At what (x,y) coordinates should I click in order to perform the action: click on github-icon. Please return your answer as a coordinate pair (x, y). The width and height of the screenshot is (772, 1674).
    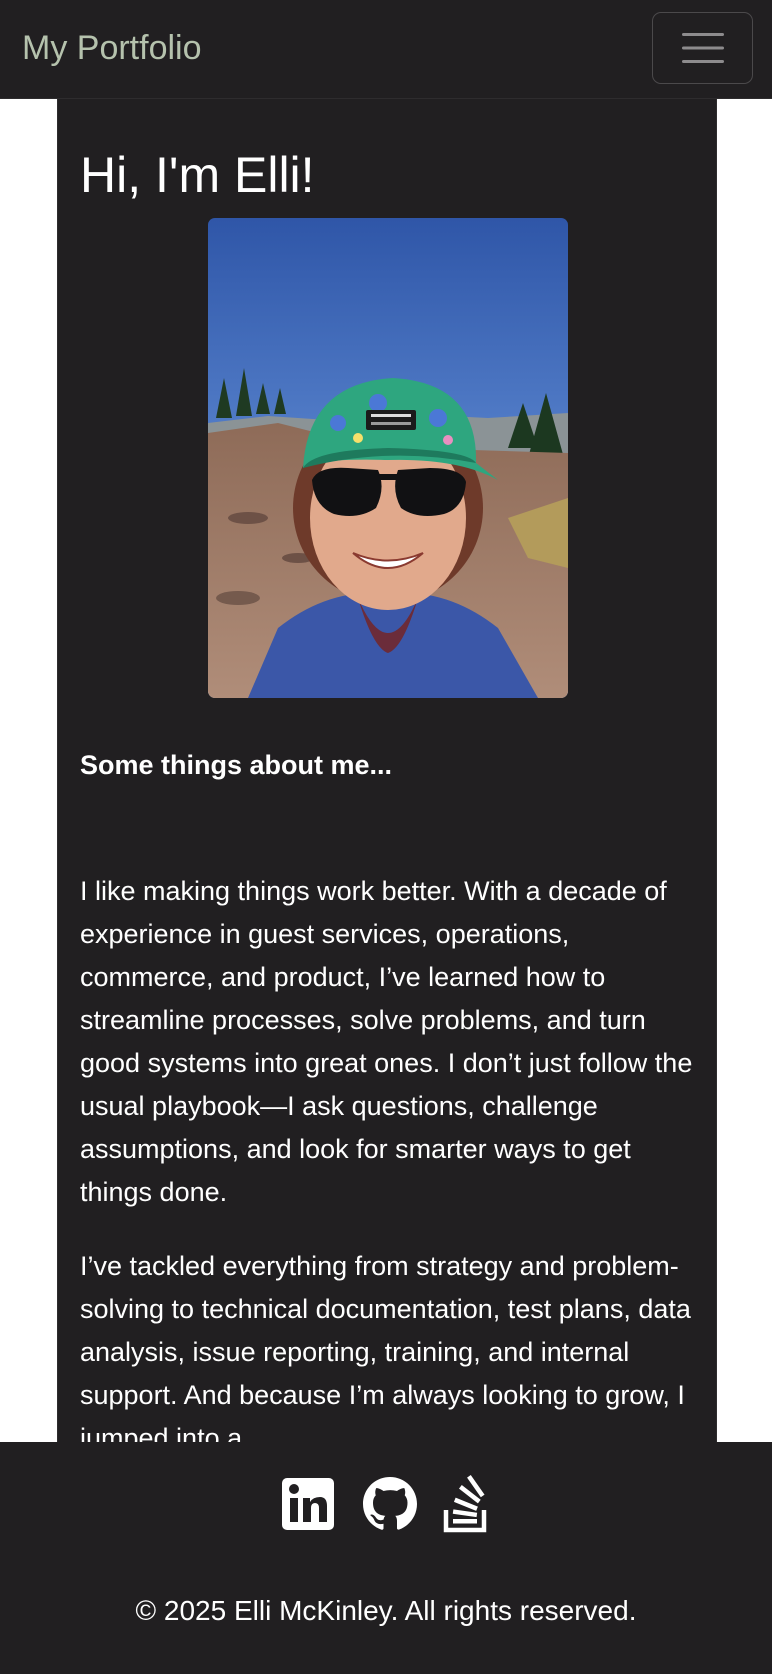
    Looking at the image, I should click on (390, 1503).